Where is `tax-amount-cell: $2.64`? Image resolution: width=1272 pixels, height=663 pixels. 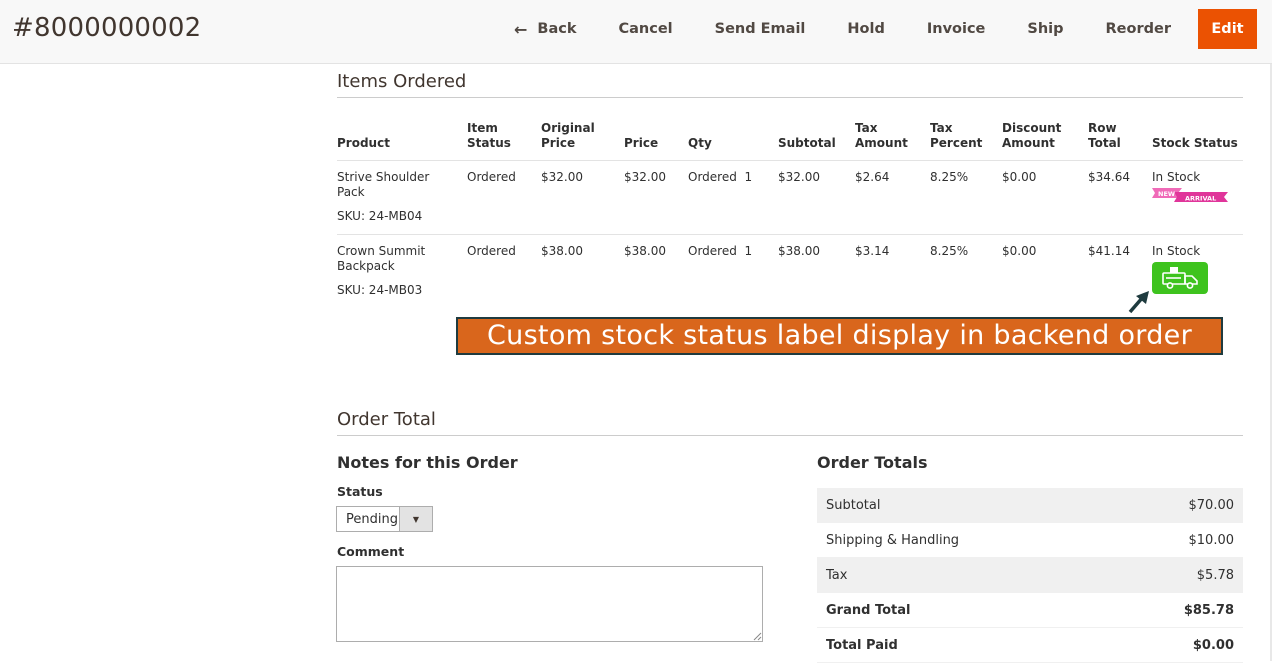
tax-amount-cell: $2.64 is located at coordinates (892, 197).